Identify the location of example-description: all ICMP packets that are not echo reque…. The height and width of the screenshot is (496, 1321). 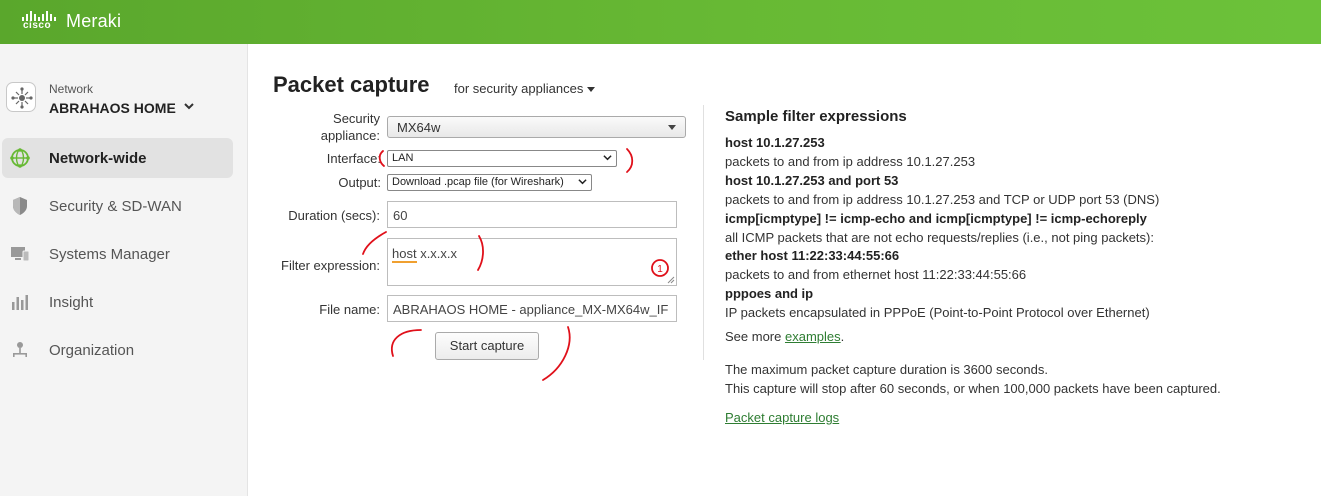
(939, 237).